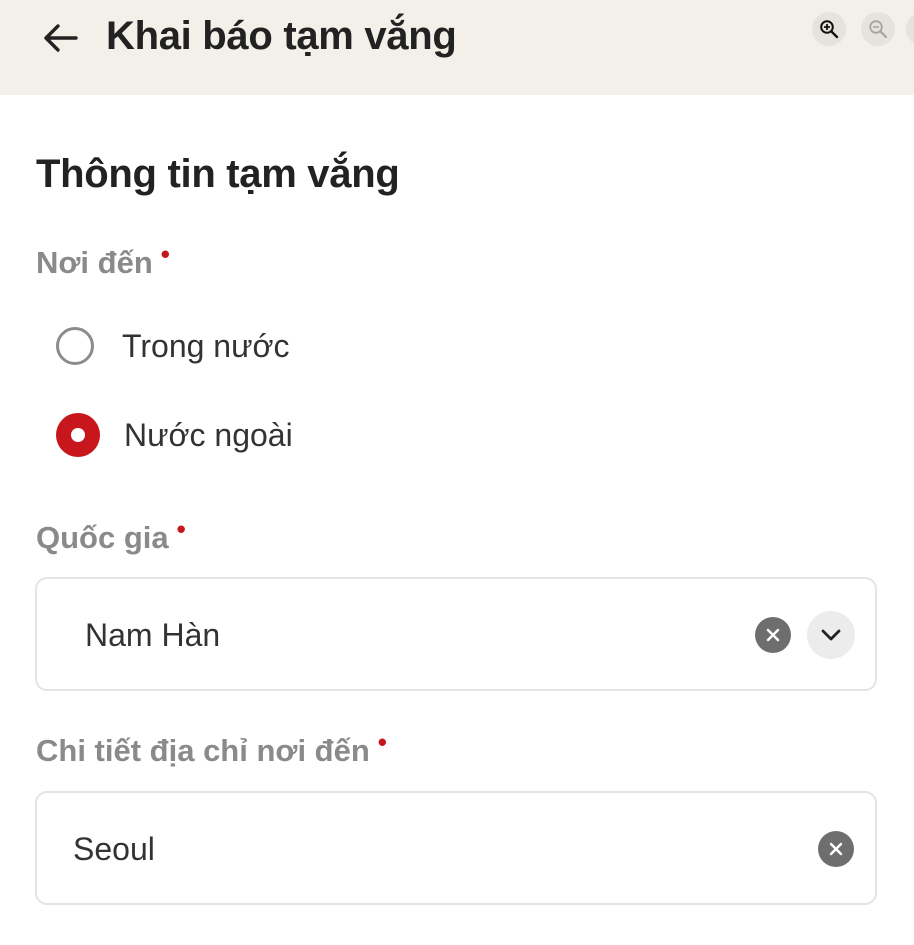 This screenshot has height=945, width=914. Describe the element at coordinates (78, 435) in the screenshot. I see `radio-abroad` at that location.